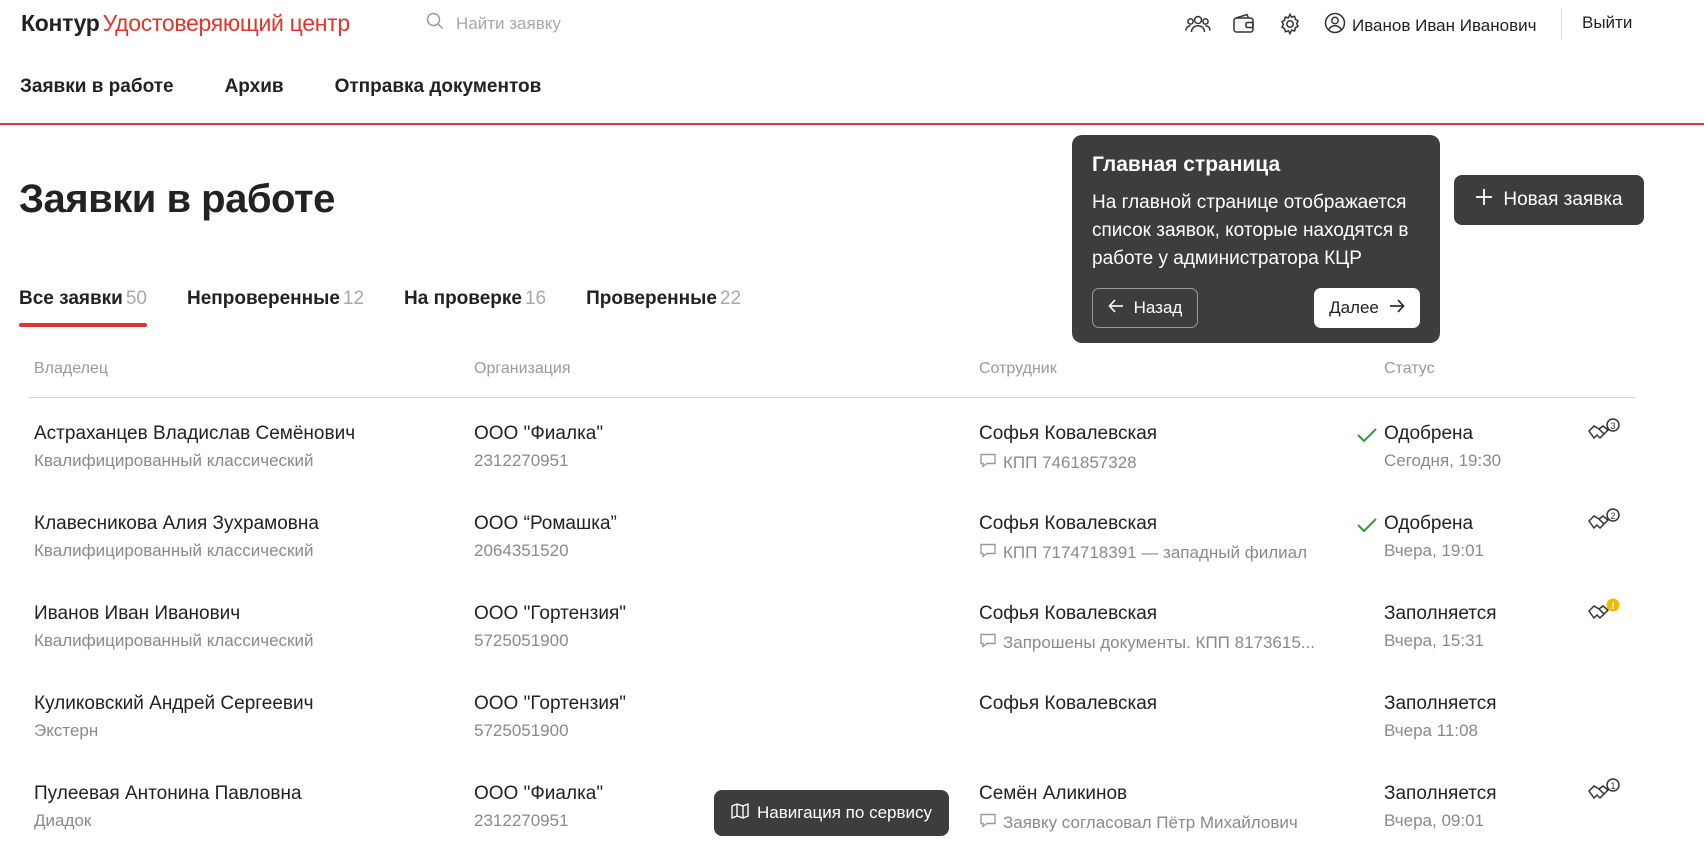 The image size is (1704, 862). Describe the element at coordinates (66, 730) in the screenshot. I see `certificate-type: Экстерн` at that location.